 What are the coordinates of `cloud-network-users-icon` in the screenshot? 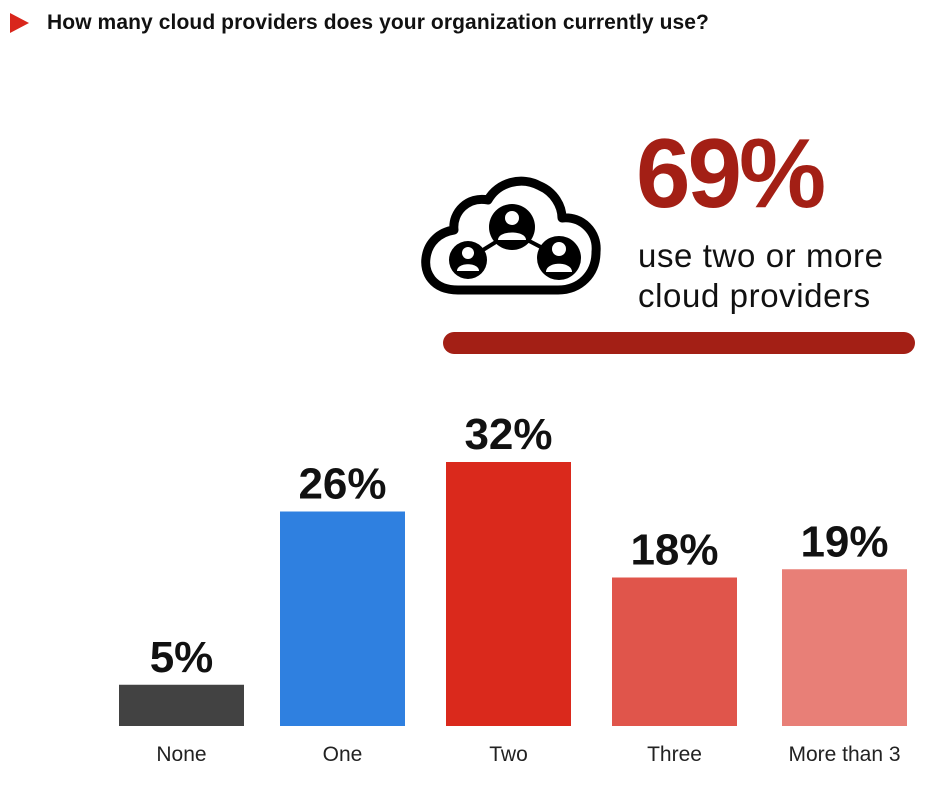 It's located at (511, 235).